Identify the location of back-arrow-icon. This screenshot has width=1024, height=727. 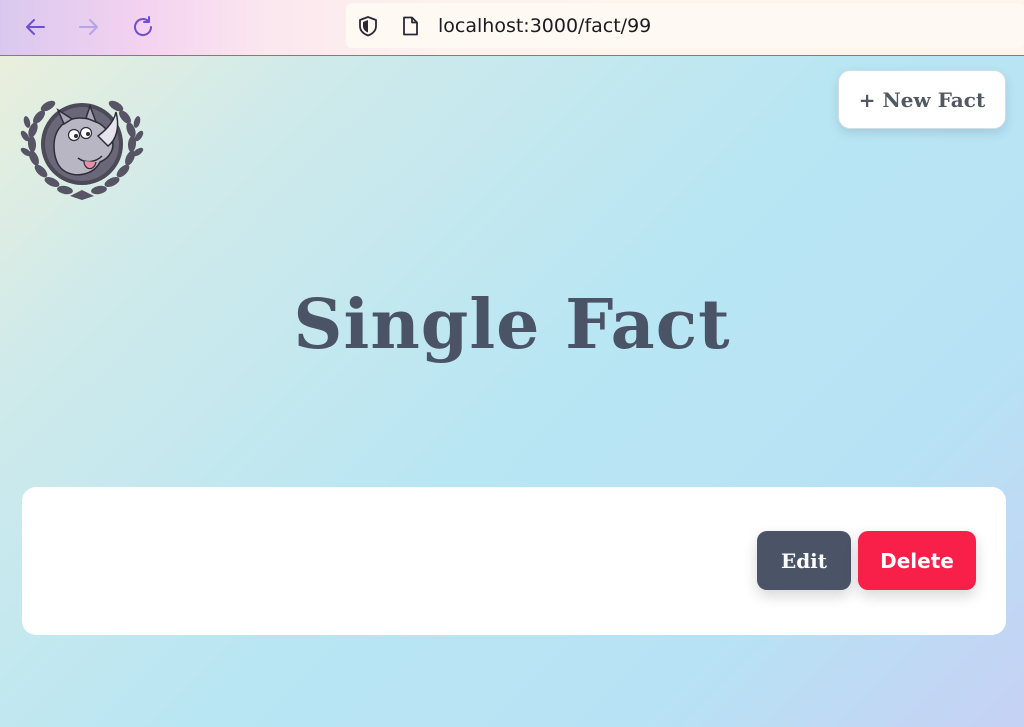
(35, 27).